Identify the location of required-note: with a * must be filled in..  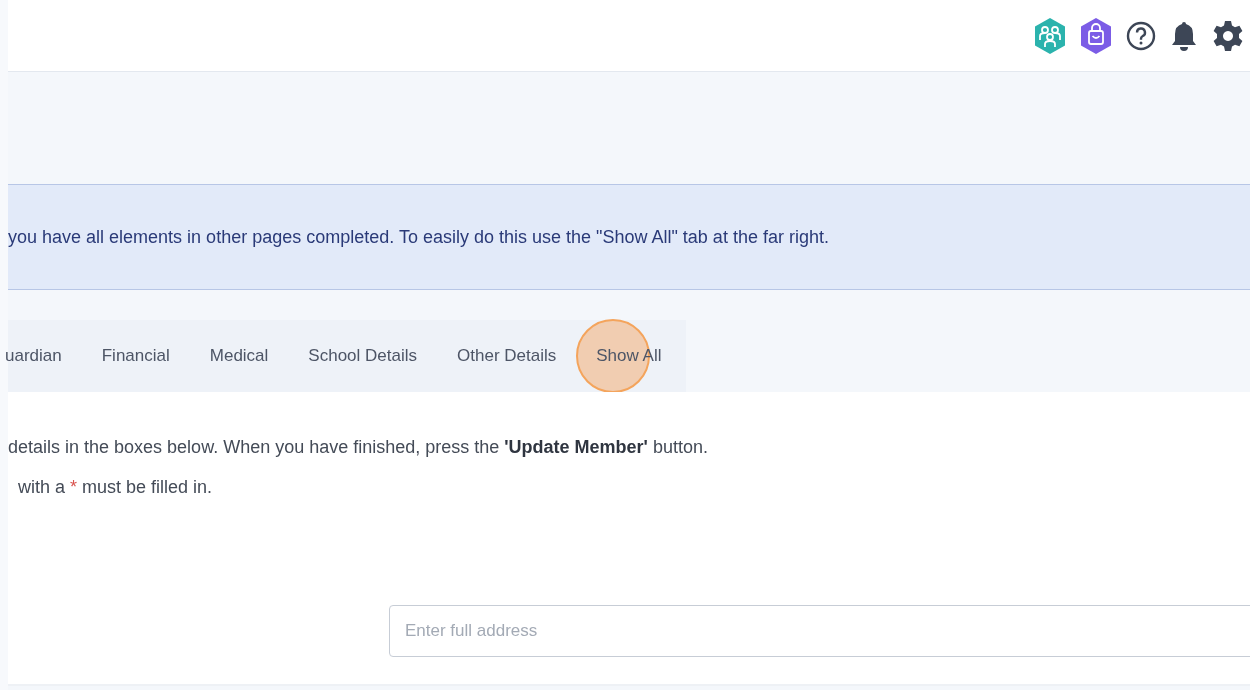
(116, 487).